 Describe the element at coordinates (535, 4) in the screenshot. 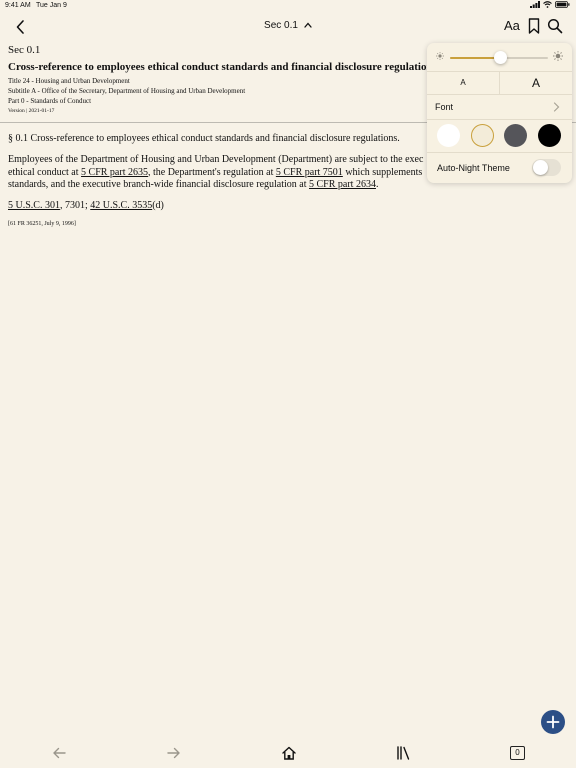

I see `cellular-icon` at that location.